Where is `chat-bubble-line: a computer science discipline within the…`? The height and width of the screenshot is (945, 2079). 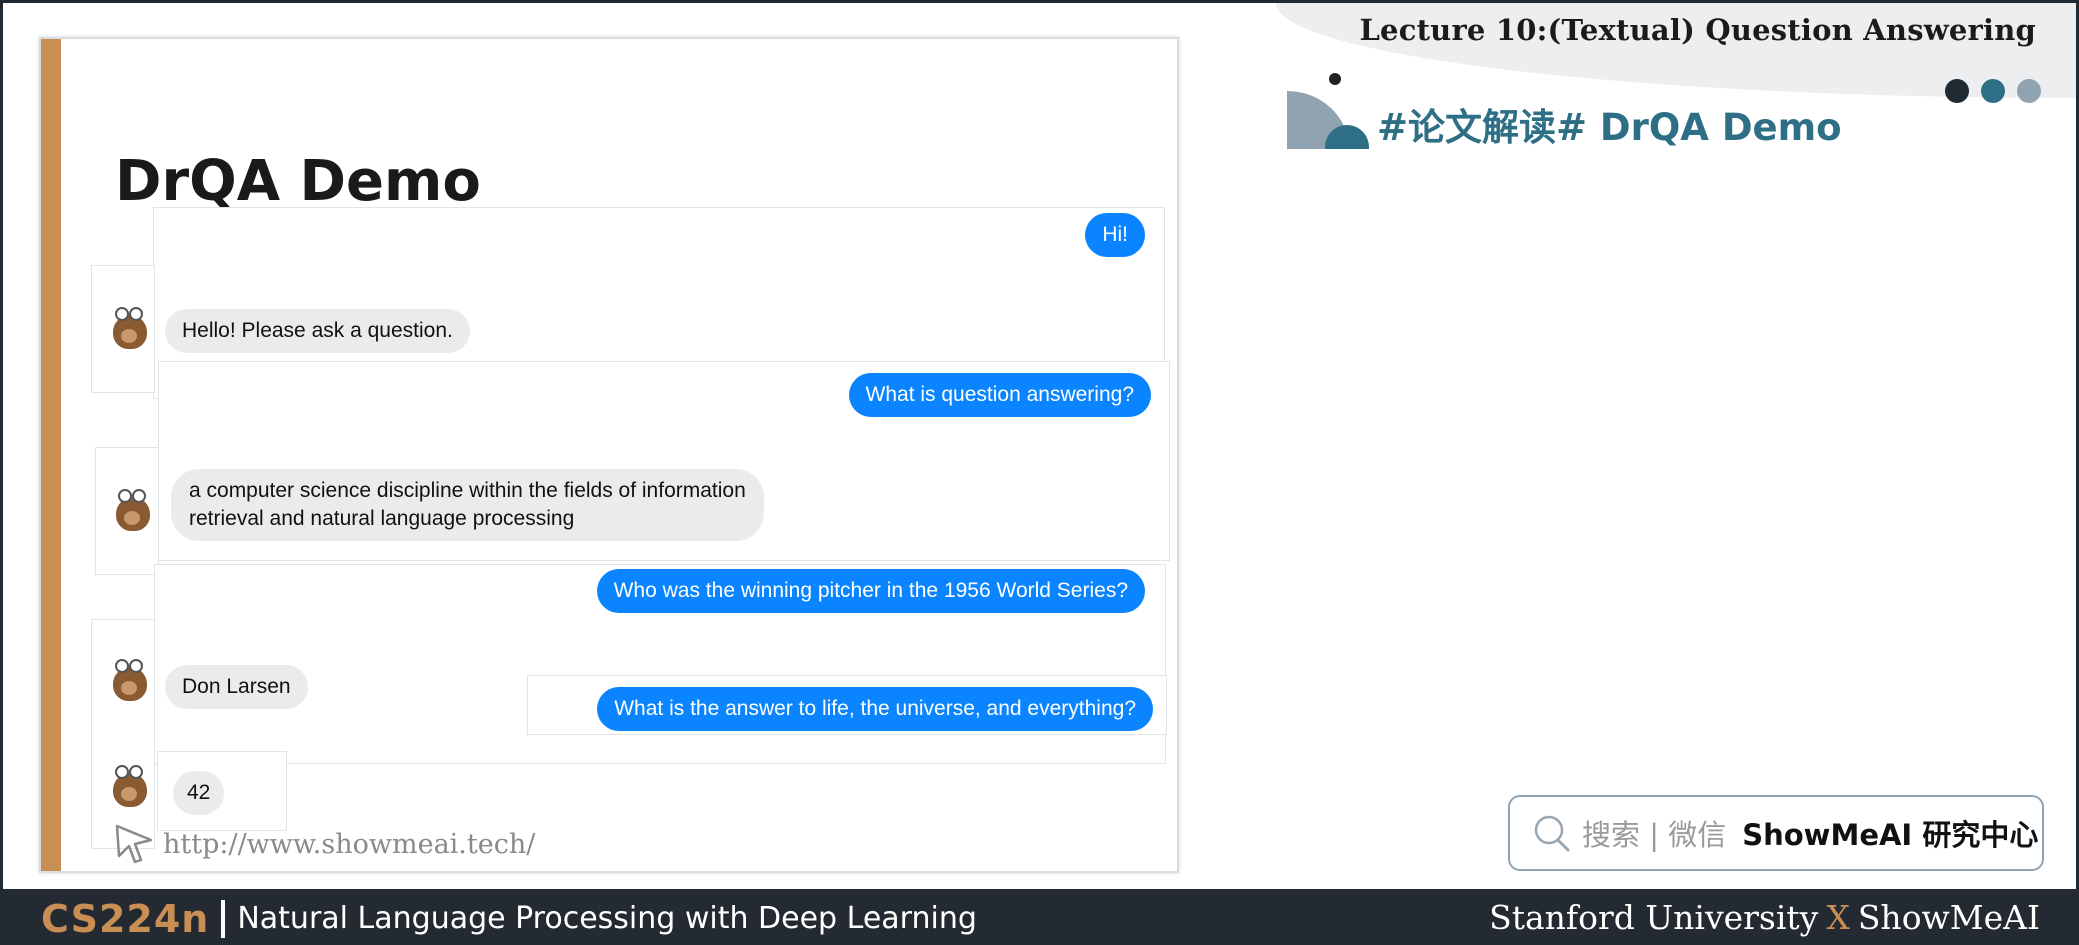
chat-bubble-line: a computer science discipline within the… is located at coordinates (467, 490).